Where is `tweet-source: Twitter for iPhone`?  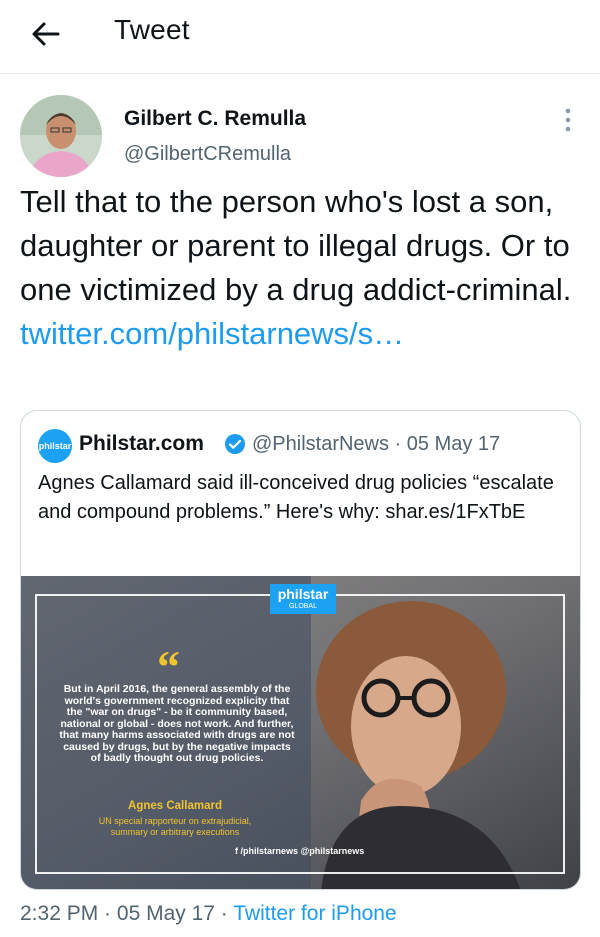
tweet-source: Twitter for iPhone is located at coordinates (314, 913).